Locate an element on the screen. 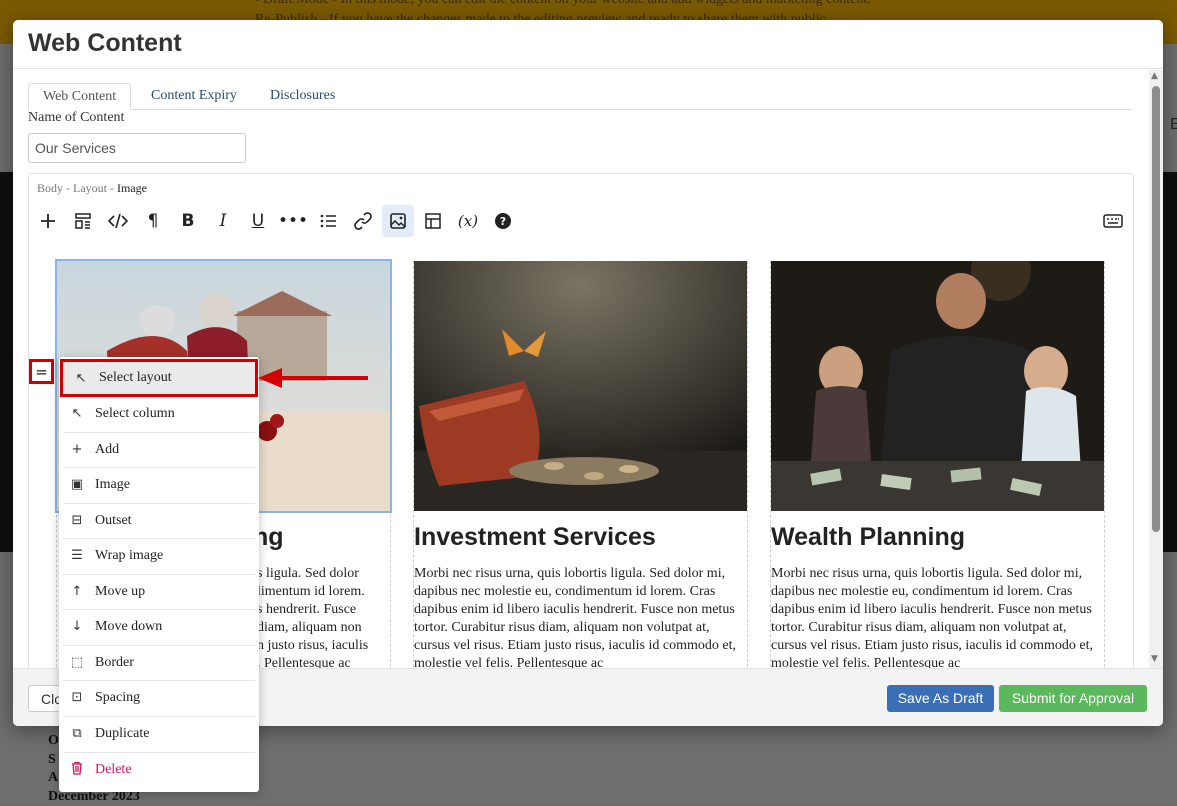  menu-item-select-column: ↖ Select column is located at coordinates (159, 414).